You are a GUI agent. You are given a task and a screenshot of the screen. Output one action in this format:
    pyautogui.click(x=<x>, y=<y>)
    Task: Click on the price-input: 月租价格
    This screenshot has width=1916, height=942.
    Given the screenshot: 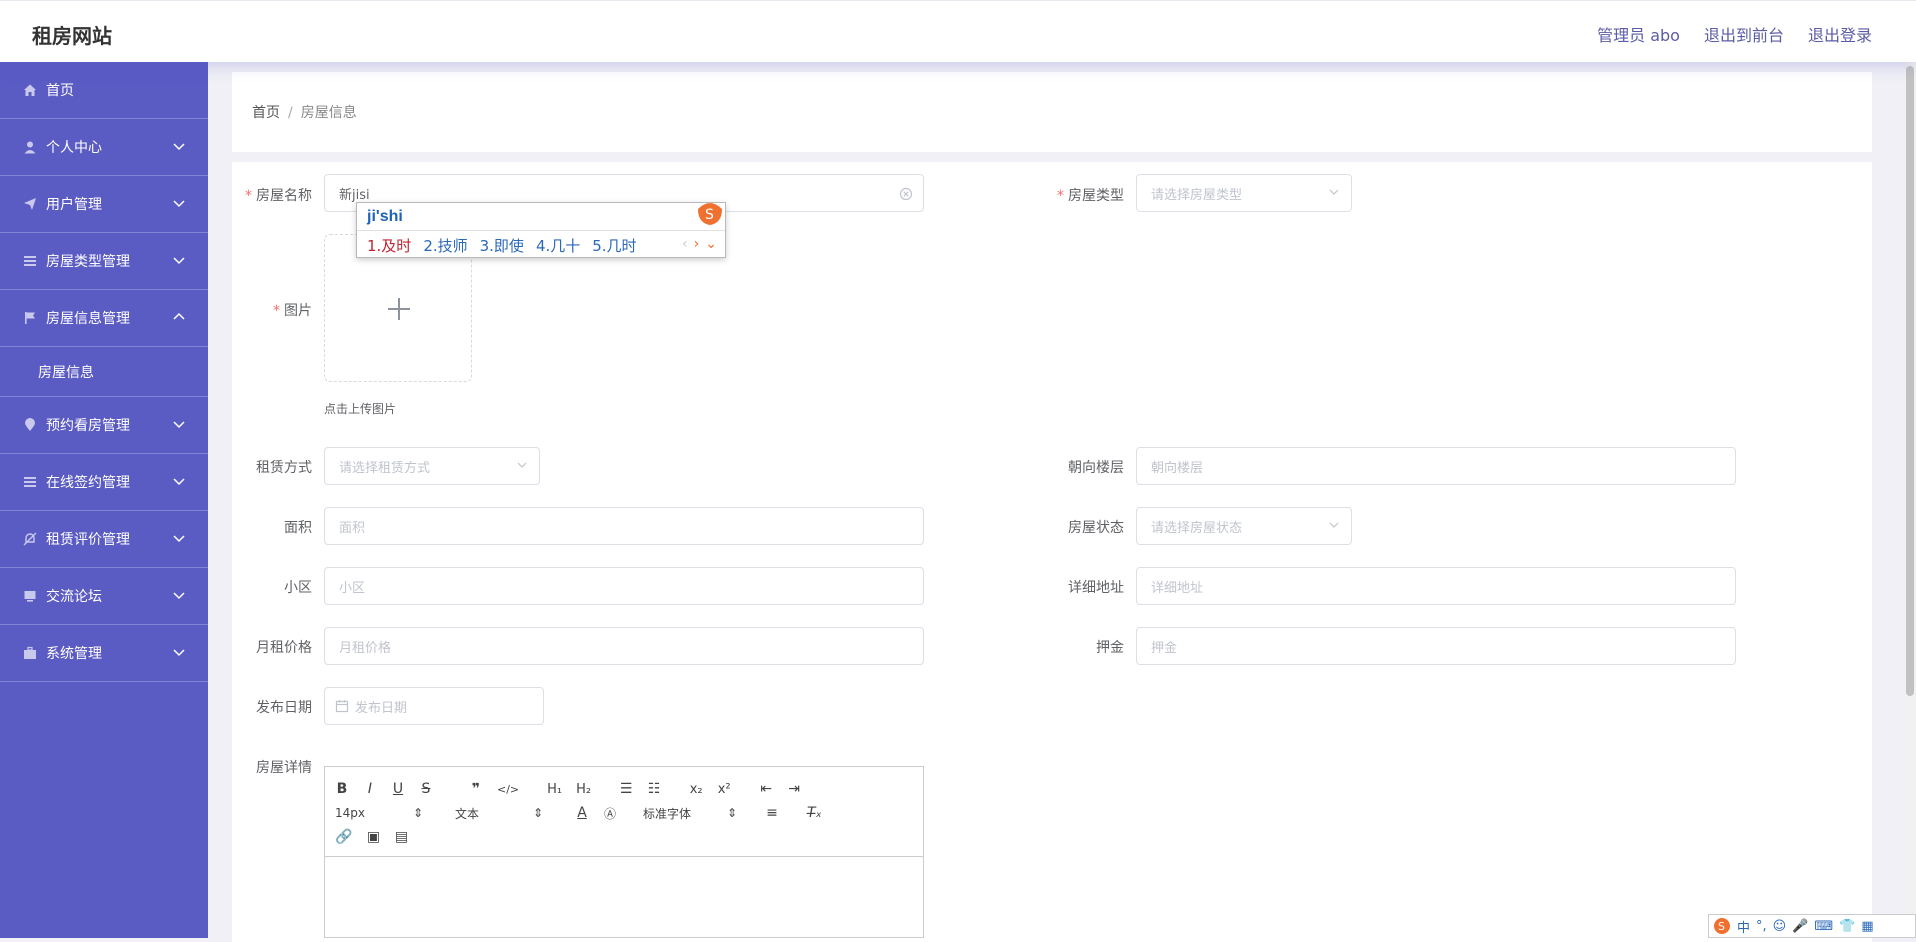 What is the action you would take?
    pyautogui.click(x=624, y=646)
    